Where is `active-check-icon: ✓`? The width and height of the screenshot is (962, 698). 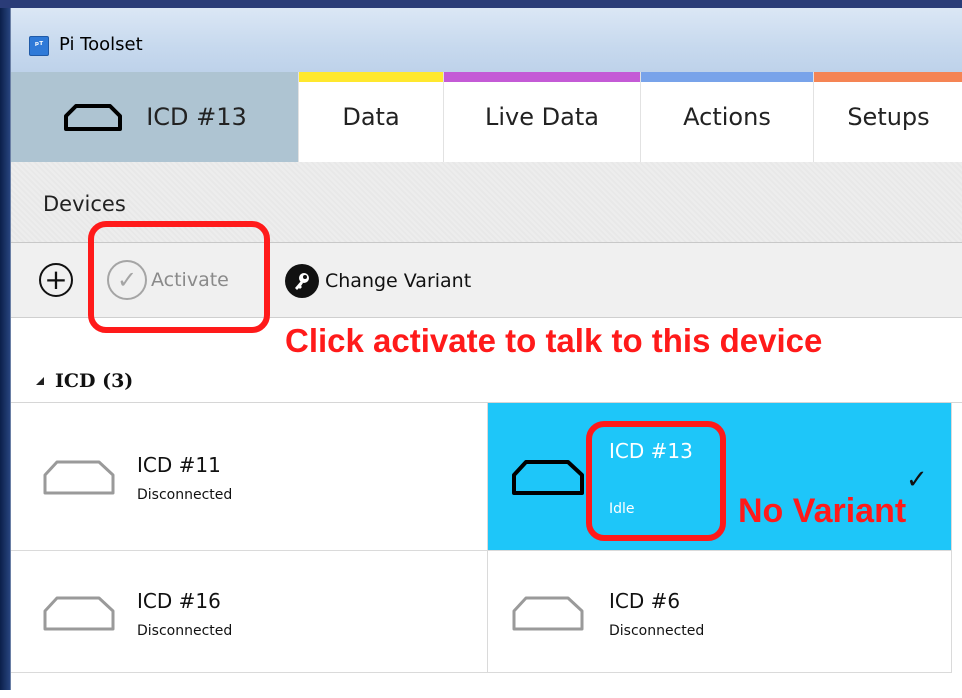 active-check-icon: ✓ is located at coordinates (917, 480).